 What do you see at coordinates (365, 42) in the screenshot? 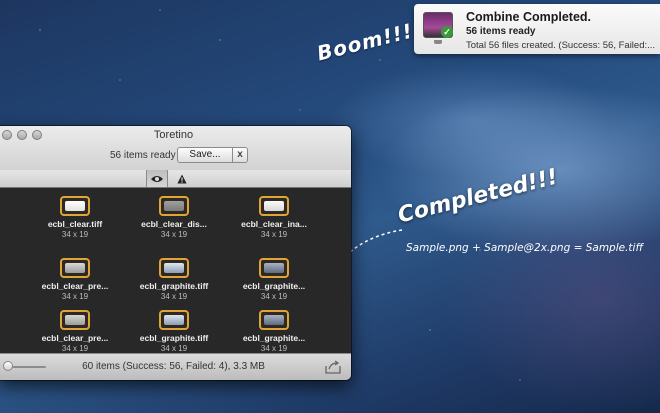
I see `boom-annotation: Boom!!!` at bounding box center [365, 42].